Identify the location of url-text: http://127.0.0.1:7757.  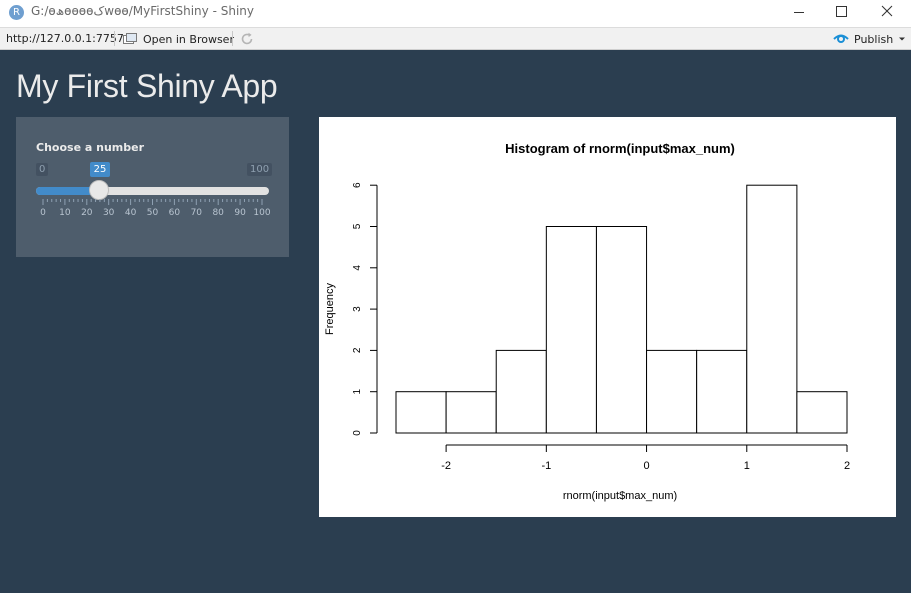
(65, 38).